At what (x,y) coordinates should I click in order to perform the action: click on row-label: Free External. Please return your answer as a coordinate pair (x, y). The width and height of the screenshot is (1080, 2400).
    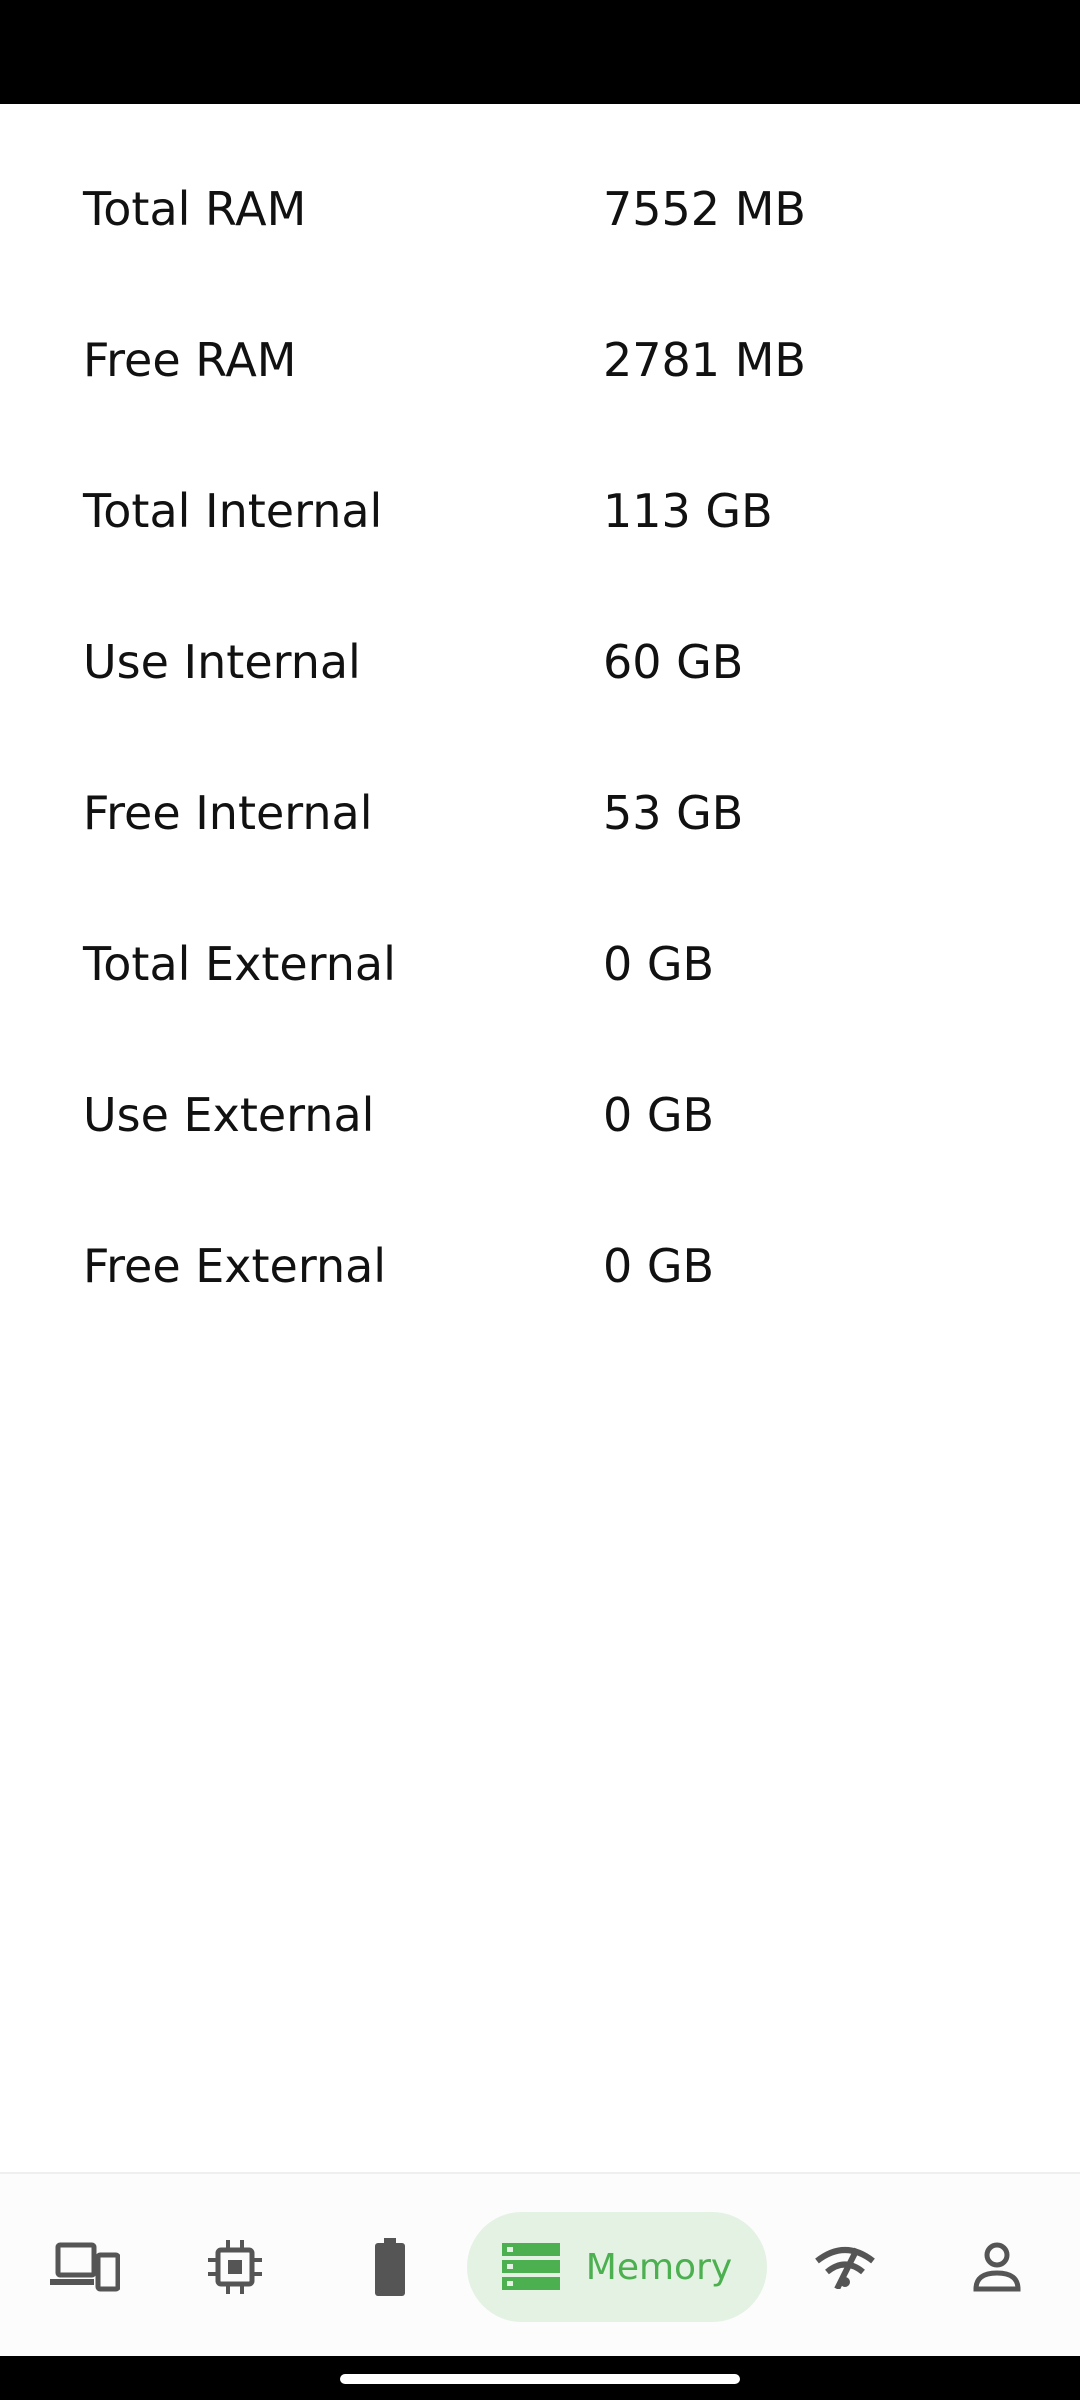
    Looking at the image, I should click on (235, 1266).